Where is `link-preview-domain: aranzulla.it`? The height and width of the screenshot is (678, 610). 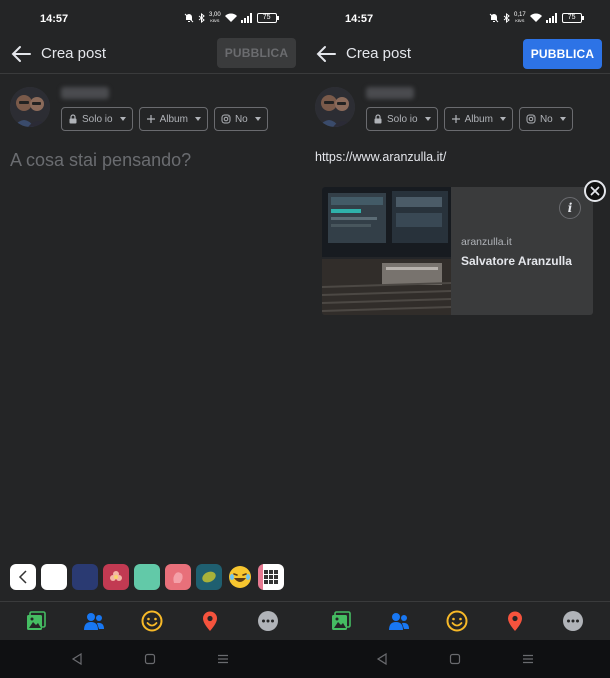
link-preview-domain: aranzulla.it is located at coordinates (486, 242).